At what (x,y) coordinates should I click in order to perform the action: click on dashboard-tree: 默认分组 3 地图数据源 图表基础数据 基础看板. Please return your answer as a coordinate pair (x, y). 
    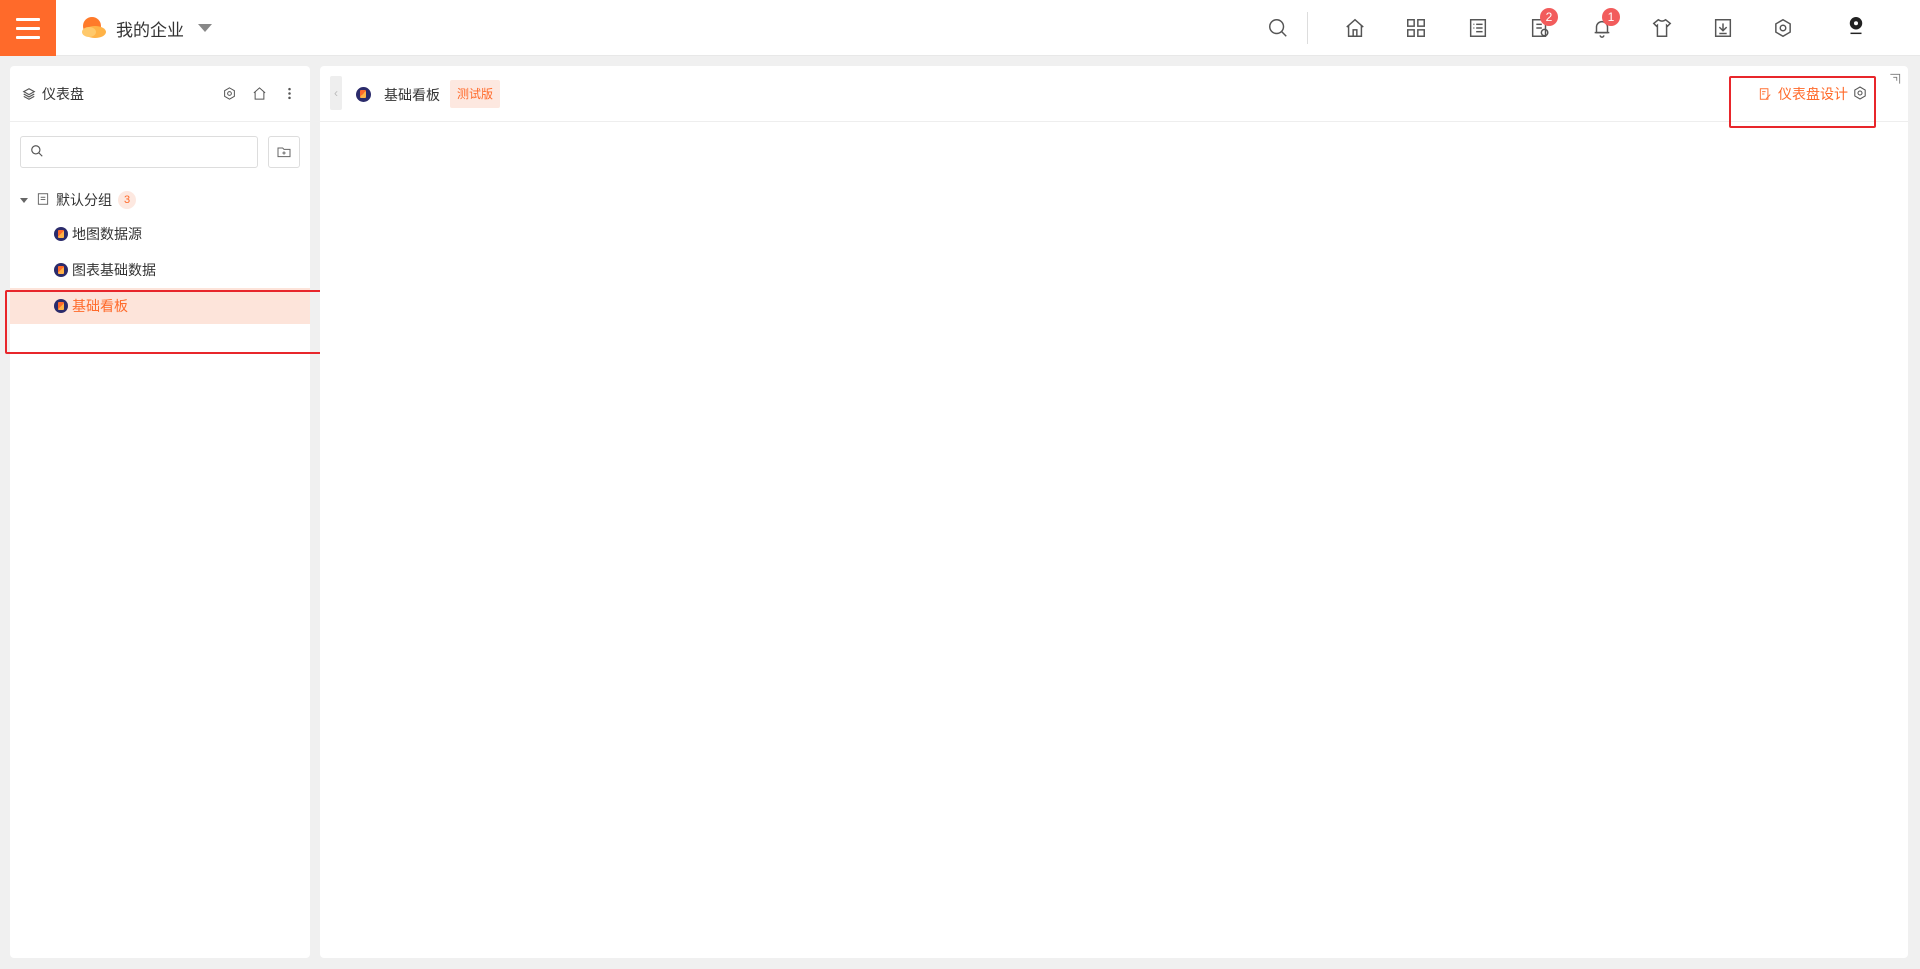
    Looking at the image, I should click on (160, 254).